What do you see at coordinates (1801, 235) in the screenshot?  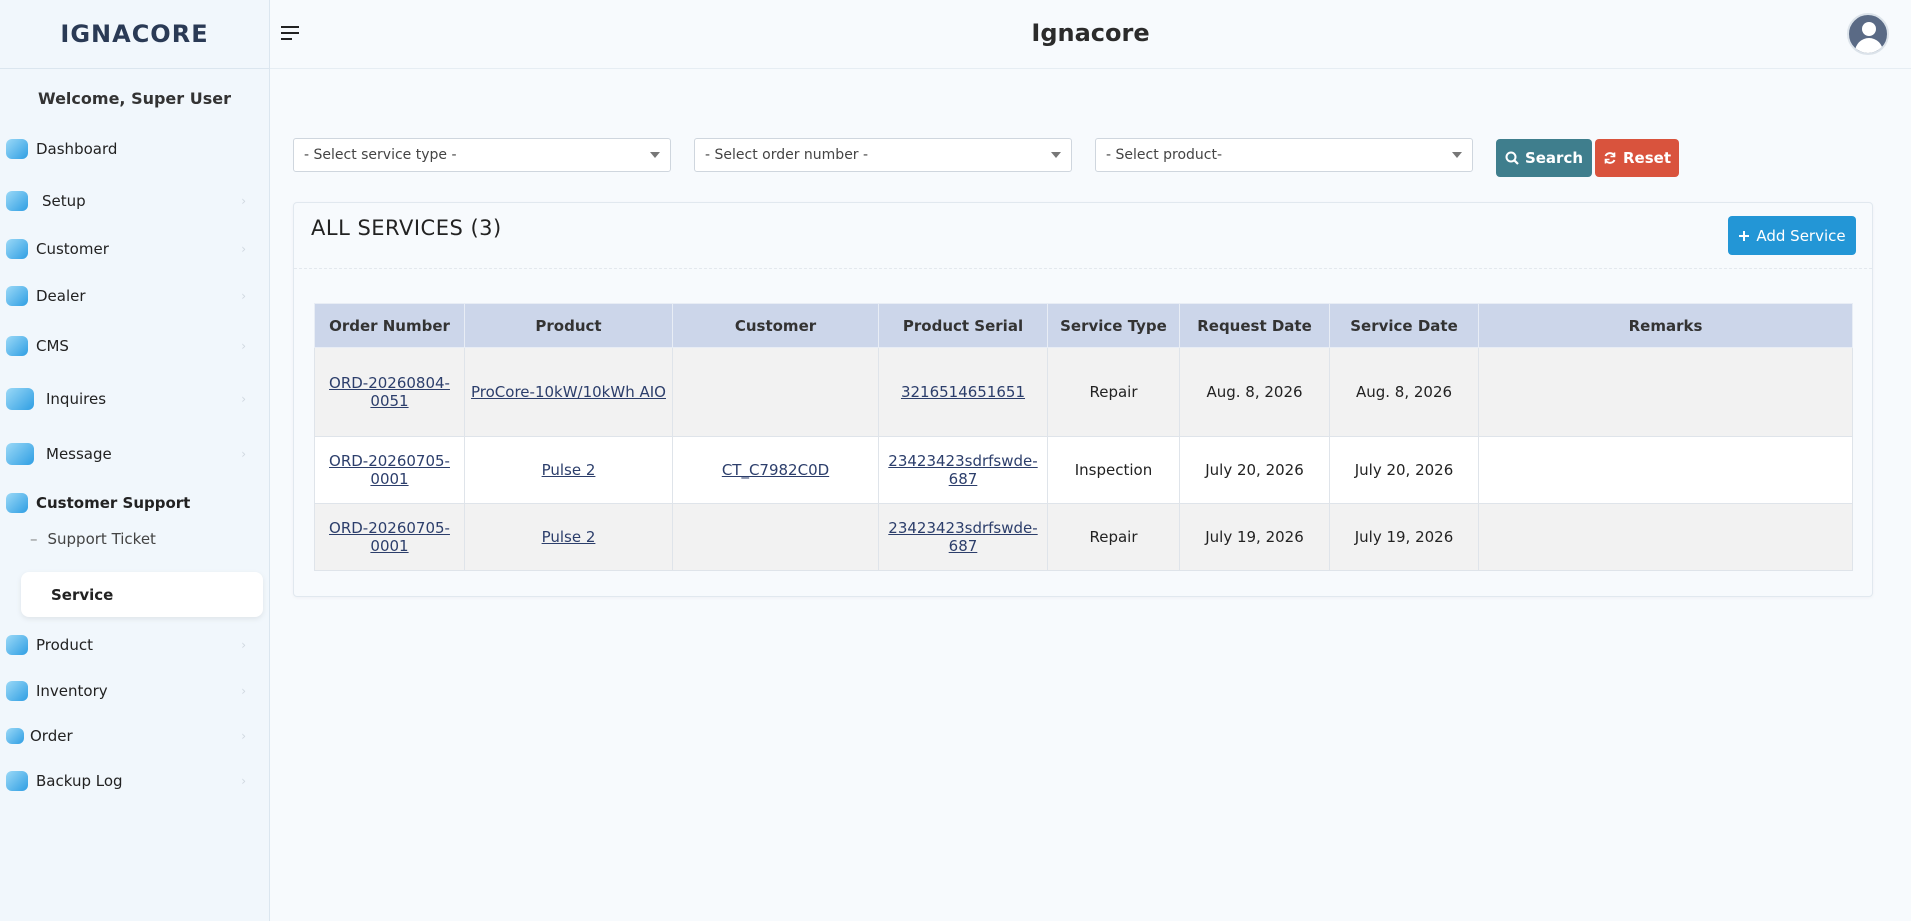 I see `add-service-button-label: Add Service` at bounding box center [1801, 235].